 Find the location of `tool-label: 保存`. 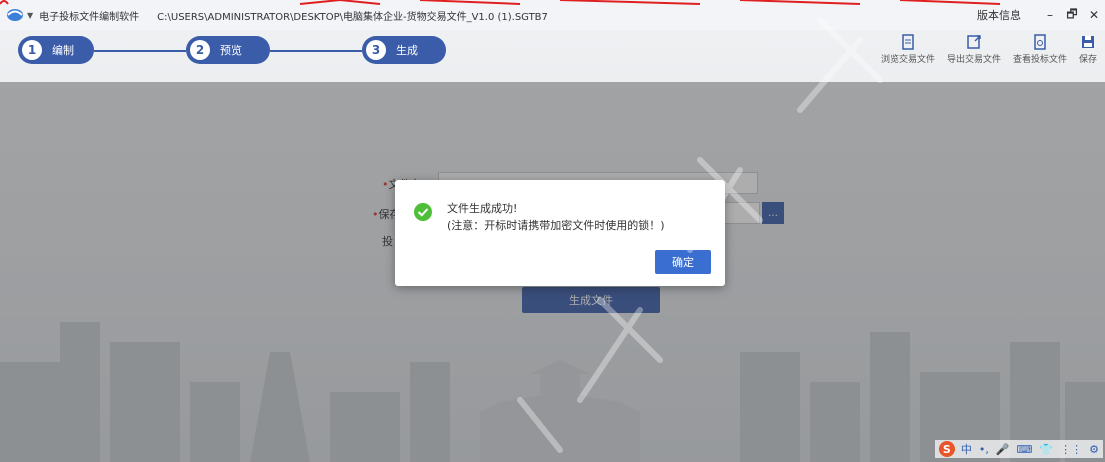

tool-label: 保存 is located at coordinates (1087, 60).